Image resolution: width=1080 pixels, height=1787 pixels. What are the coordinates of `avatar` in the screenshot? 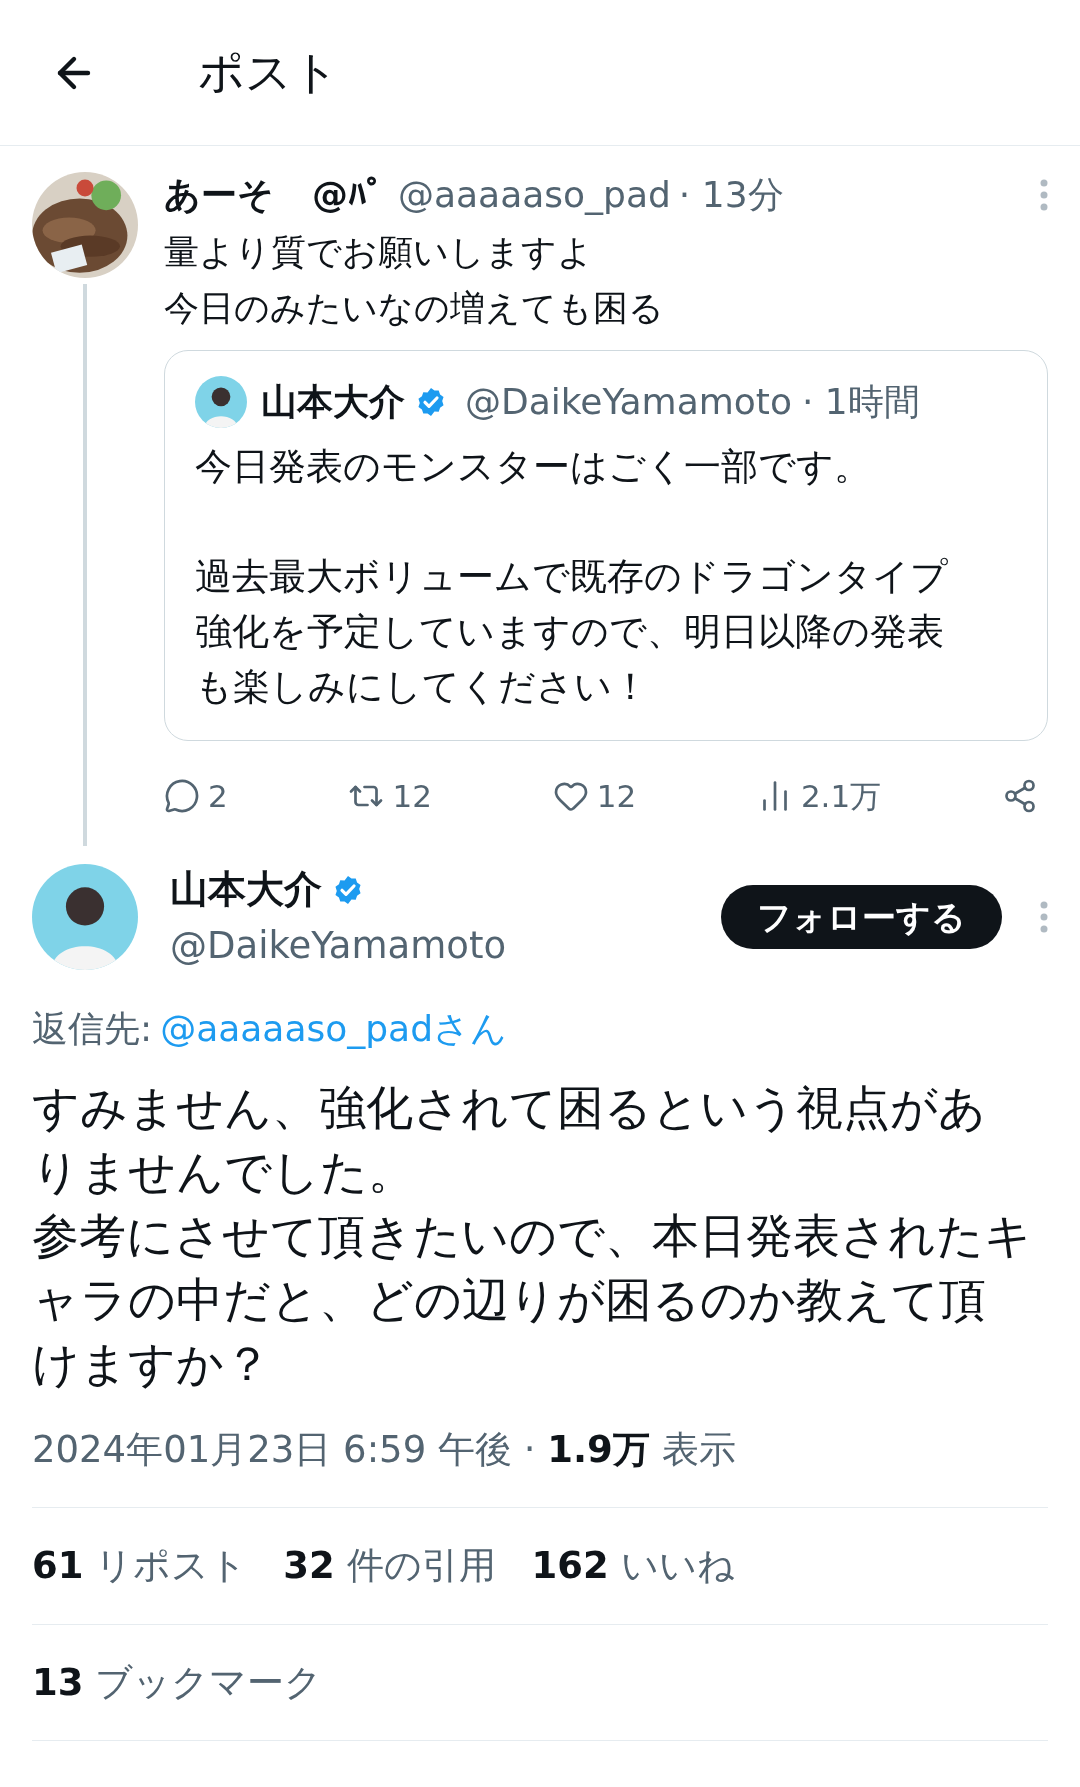 It's located at (221, 402).